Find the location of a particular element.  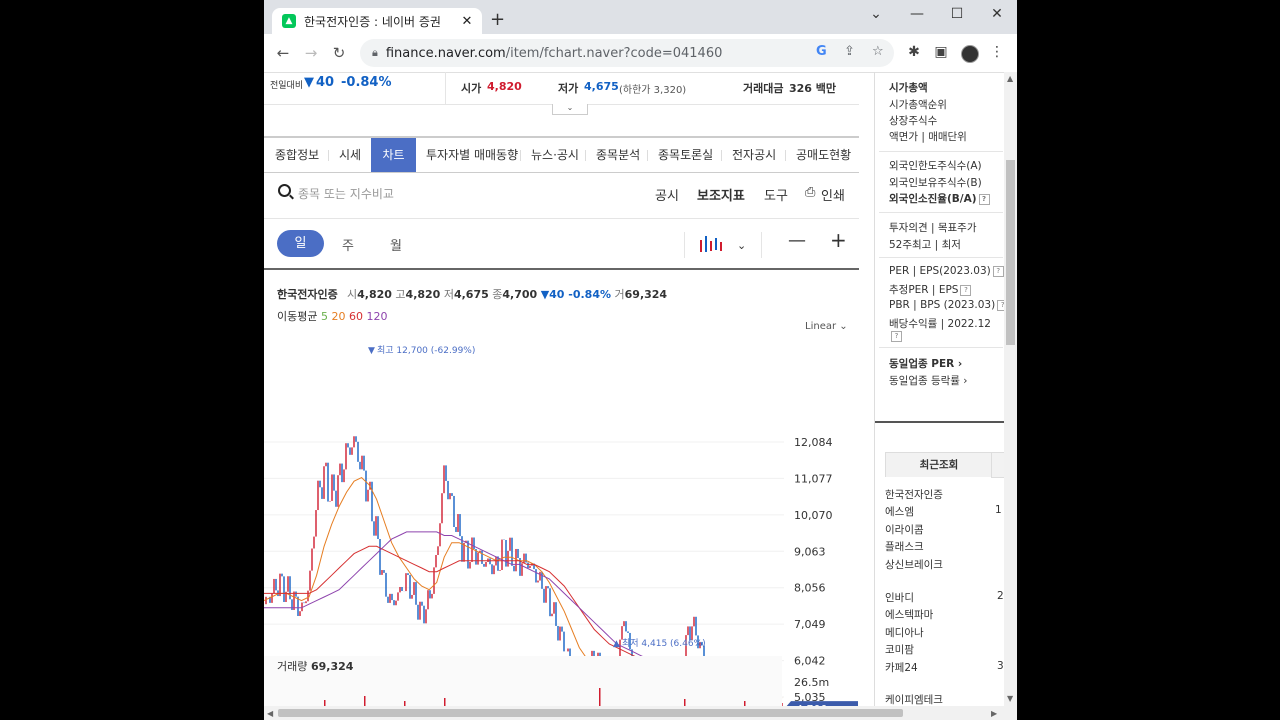

zoom-in-icon: + is located at coordinates (838, 240).